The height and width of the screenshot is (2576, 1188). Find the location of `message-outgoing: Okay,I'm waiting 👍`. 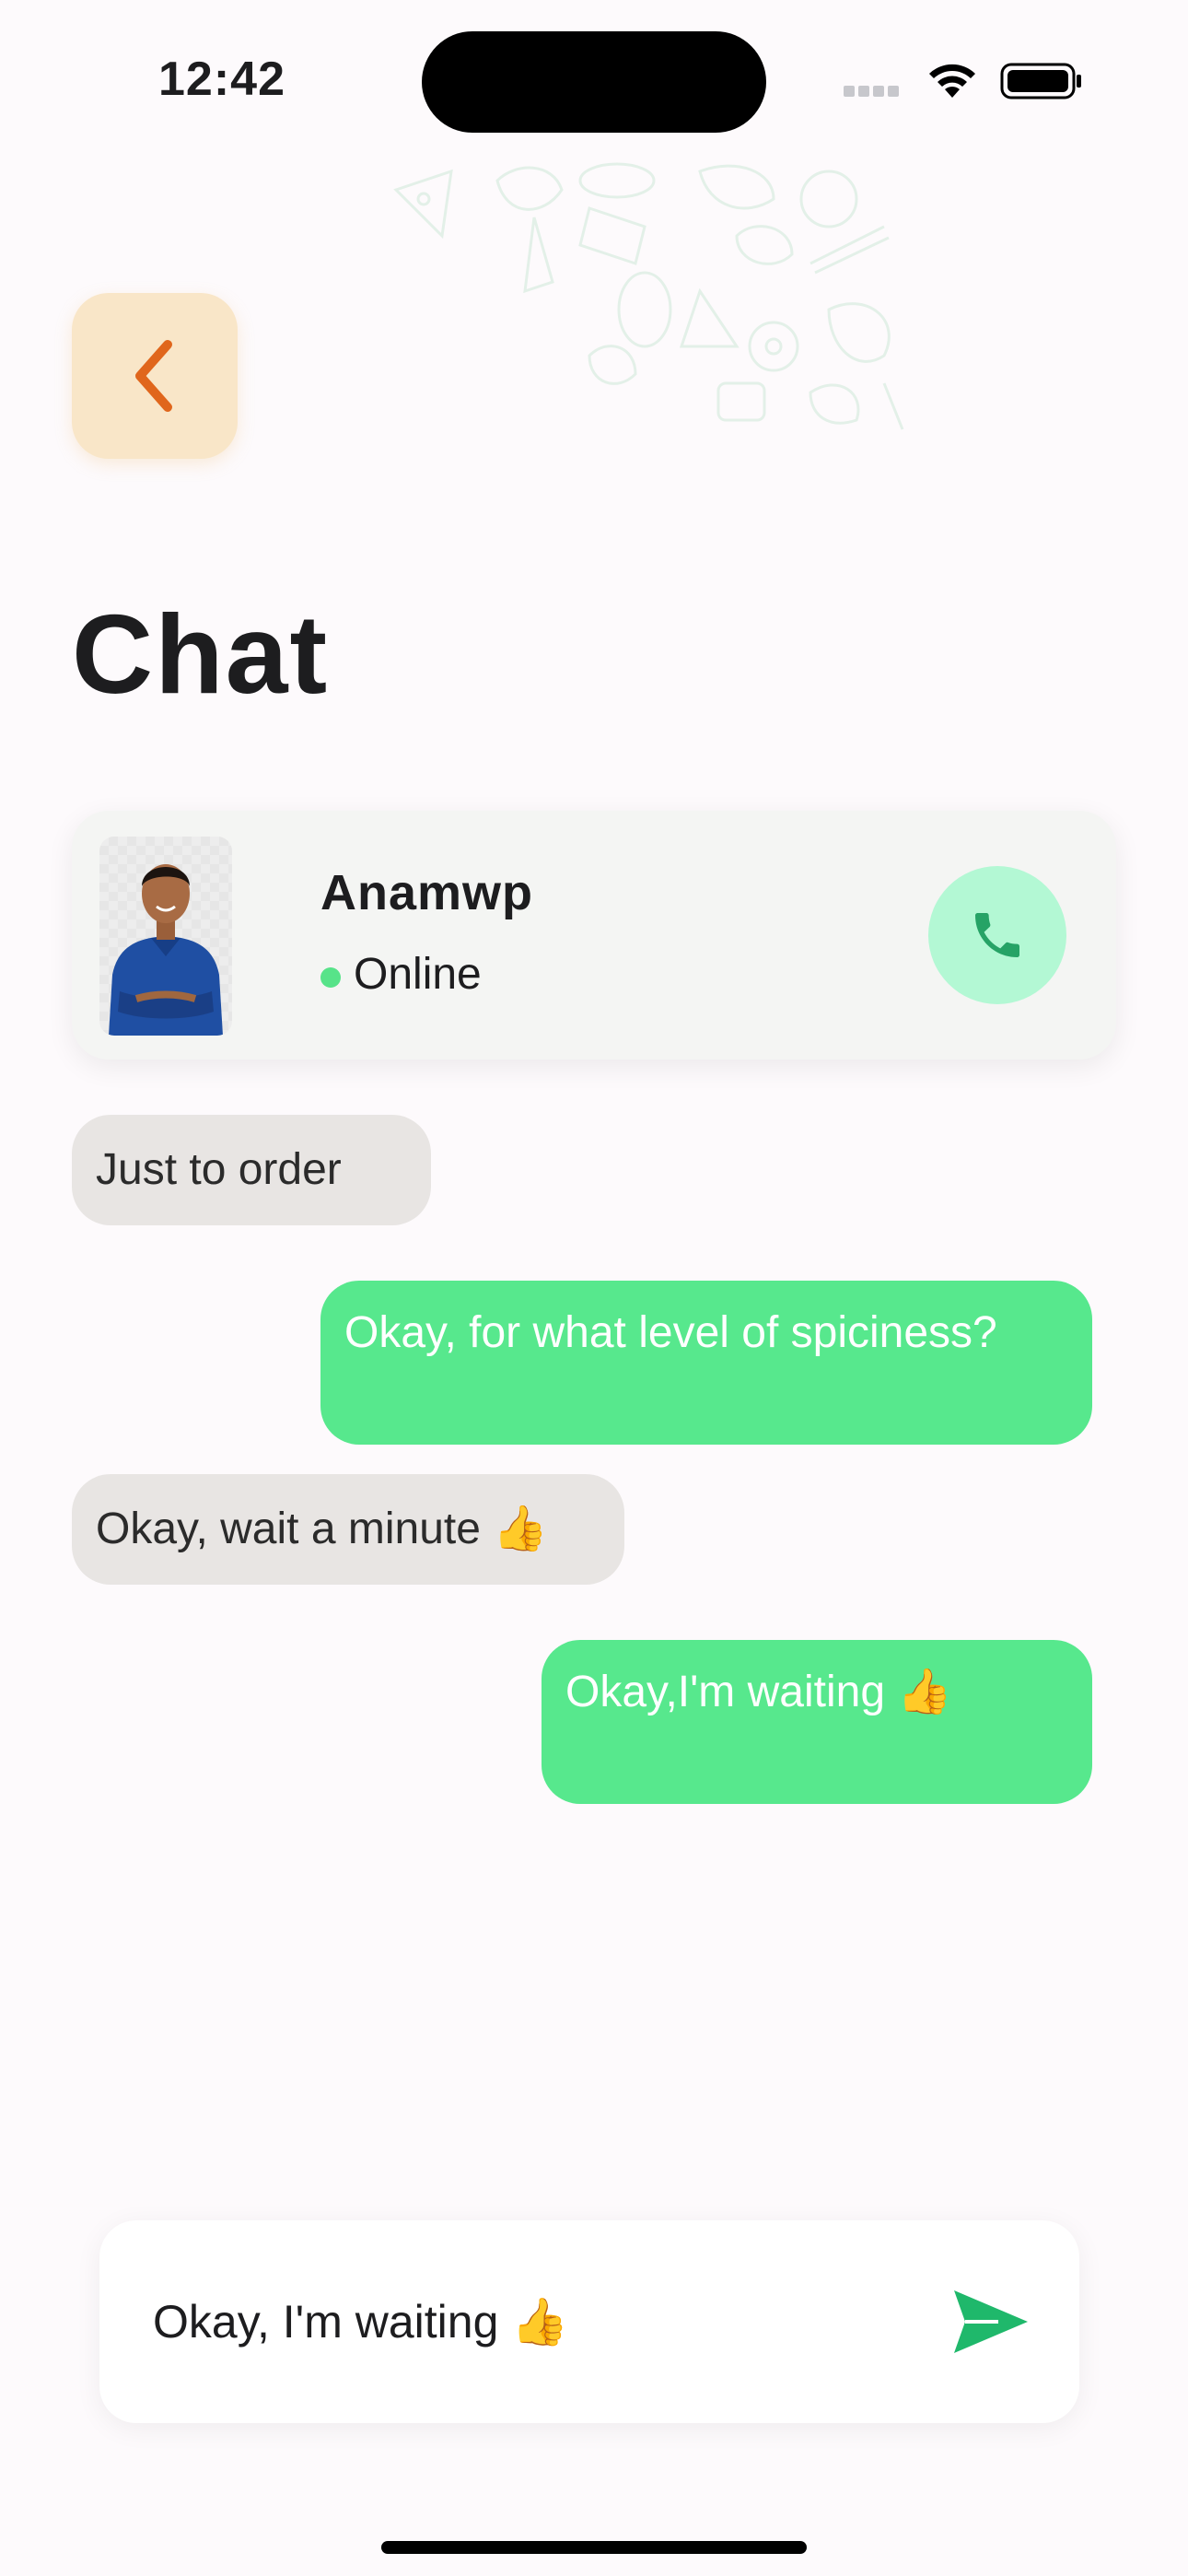

message-outgoing: Okay,I'm waiting 👍 is located at coordinates (817, 1722).